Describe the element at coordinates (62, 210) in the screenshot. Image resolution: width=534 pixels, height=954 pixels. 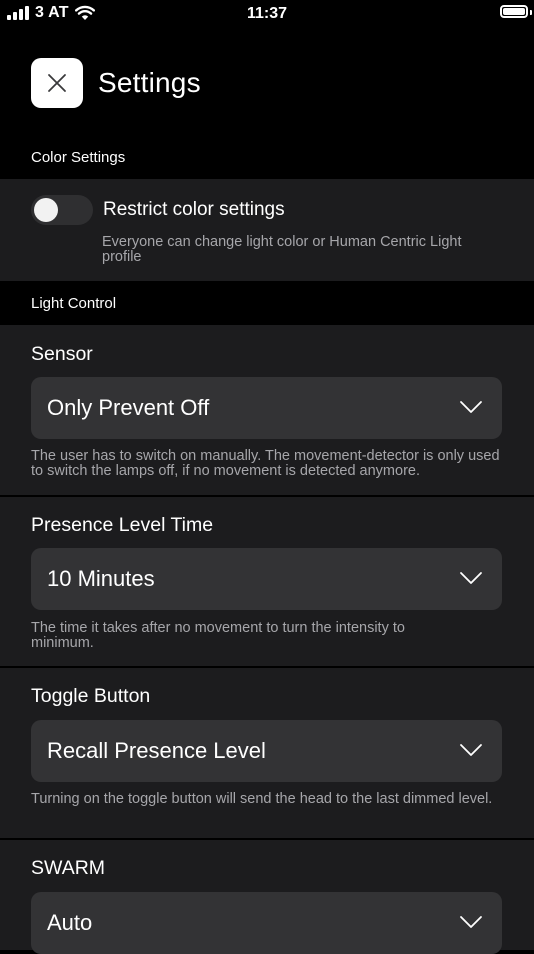
I see `restrict-color-settings-toggle` at that location.